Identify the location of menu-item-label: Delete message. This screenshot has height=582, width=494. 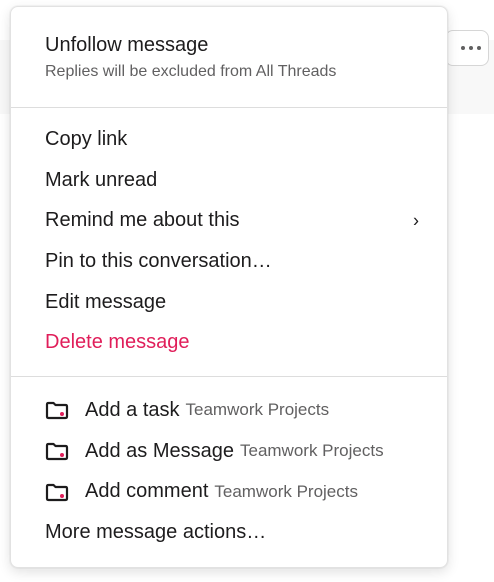
(117, 342).